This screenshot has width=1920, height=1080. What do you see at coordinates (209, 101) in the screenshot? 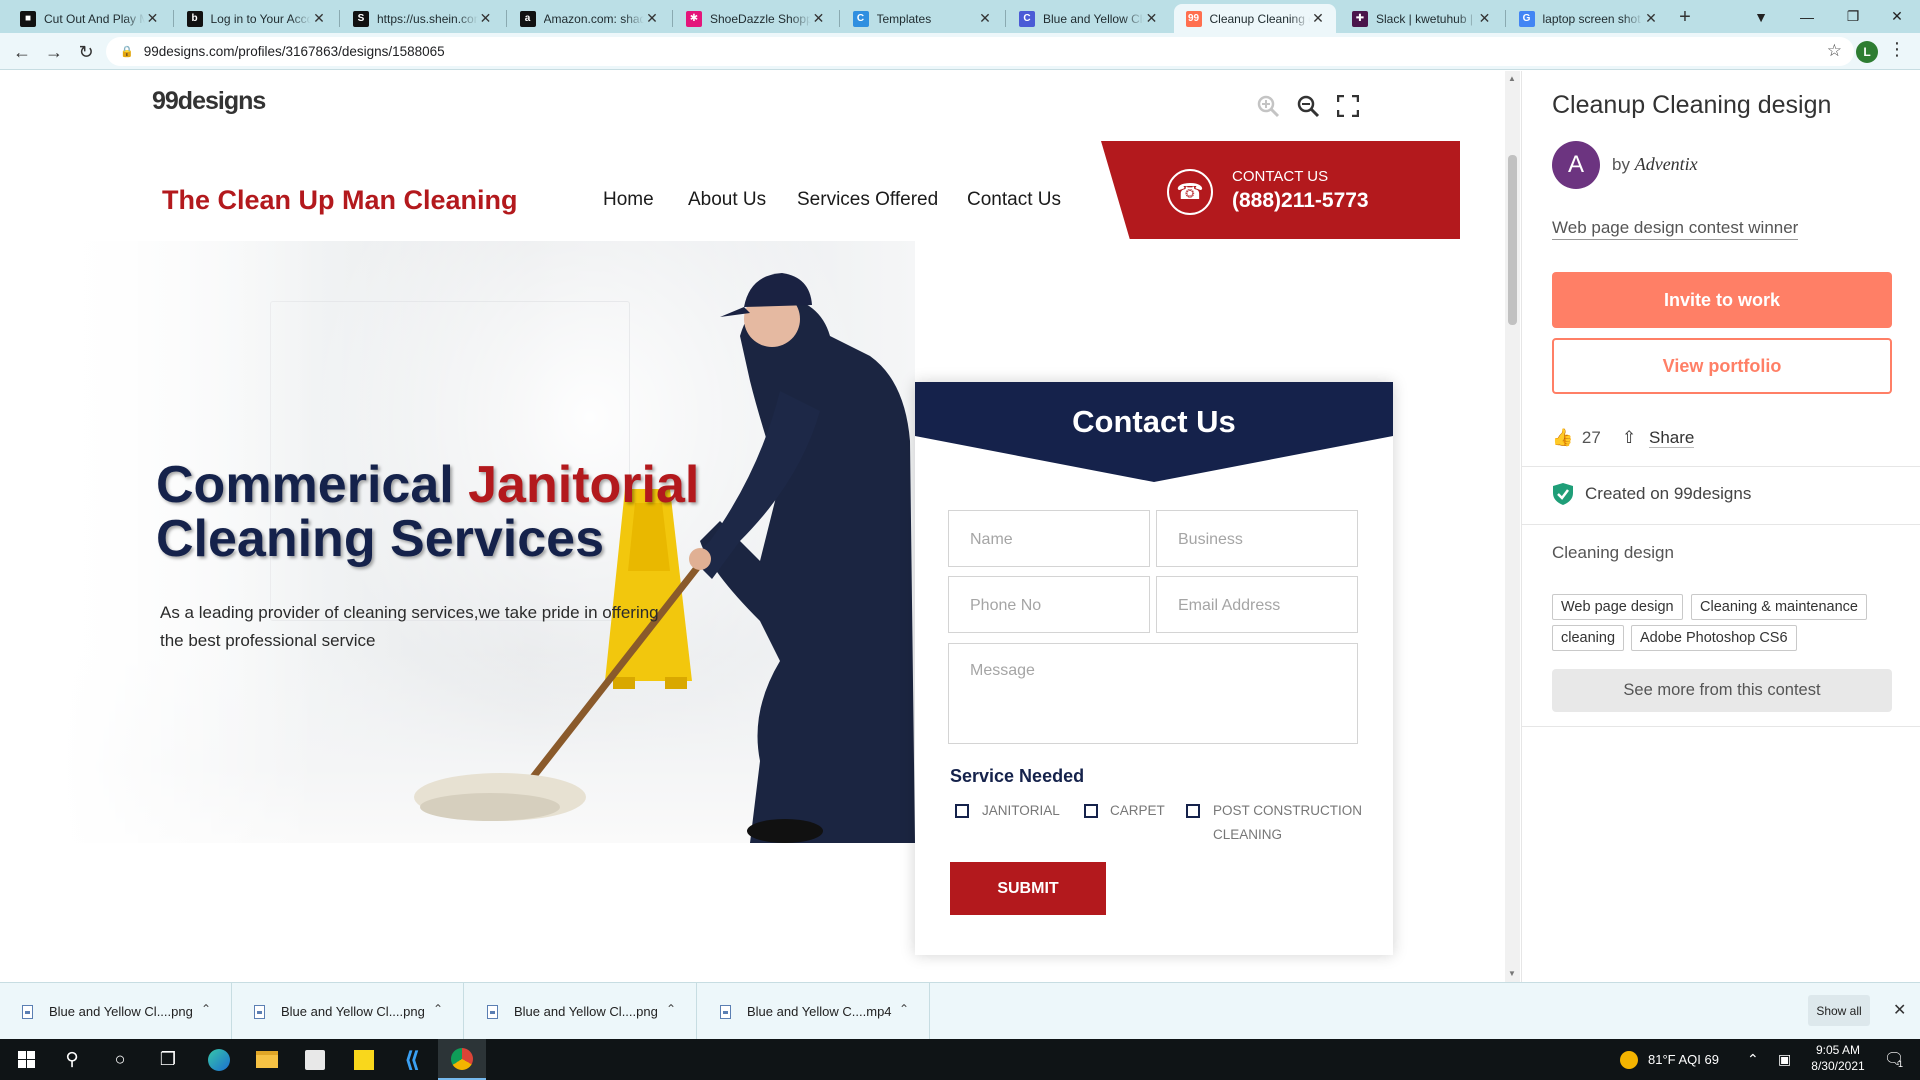
I see `site-logo: 99designs` at bounding box center [209, 101].